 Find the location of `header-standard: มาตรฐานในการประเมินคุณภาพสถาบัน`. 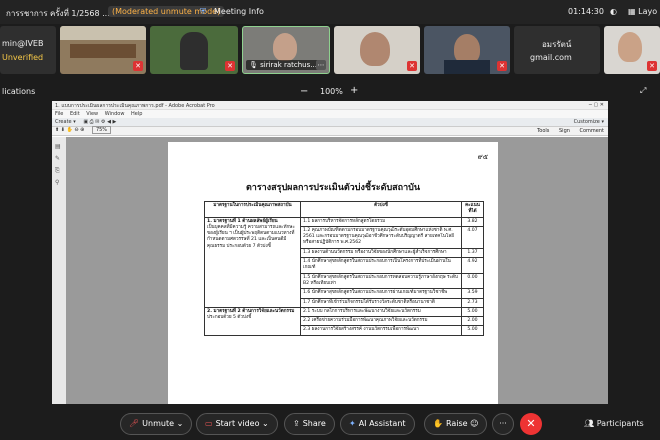

header-standard: มาตรฐานในการประเมินคุณภาพสถาบัน is located at coordinates (252, 209).